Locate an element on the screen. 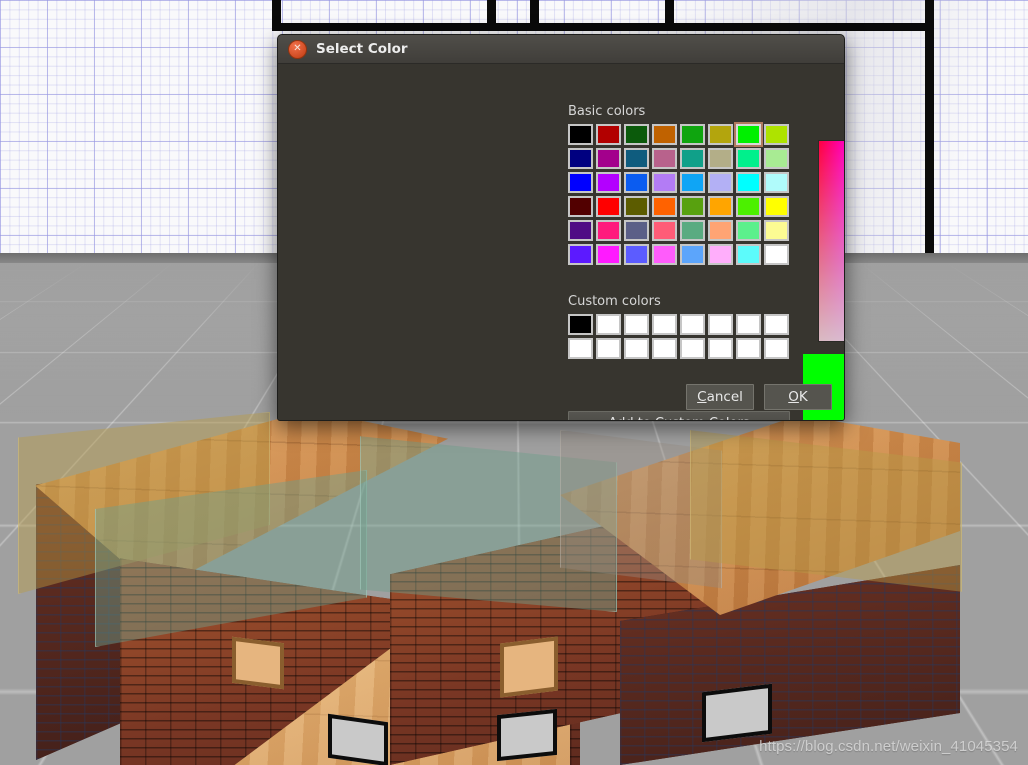 This screenshot has height=765, width=1028. cancel-button: Cancel is located at coordinates (720, 397).